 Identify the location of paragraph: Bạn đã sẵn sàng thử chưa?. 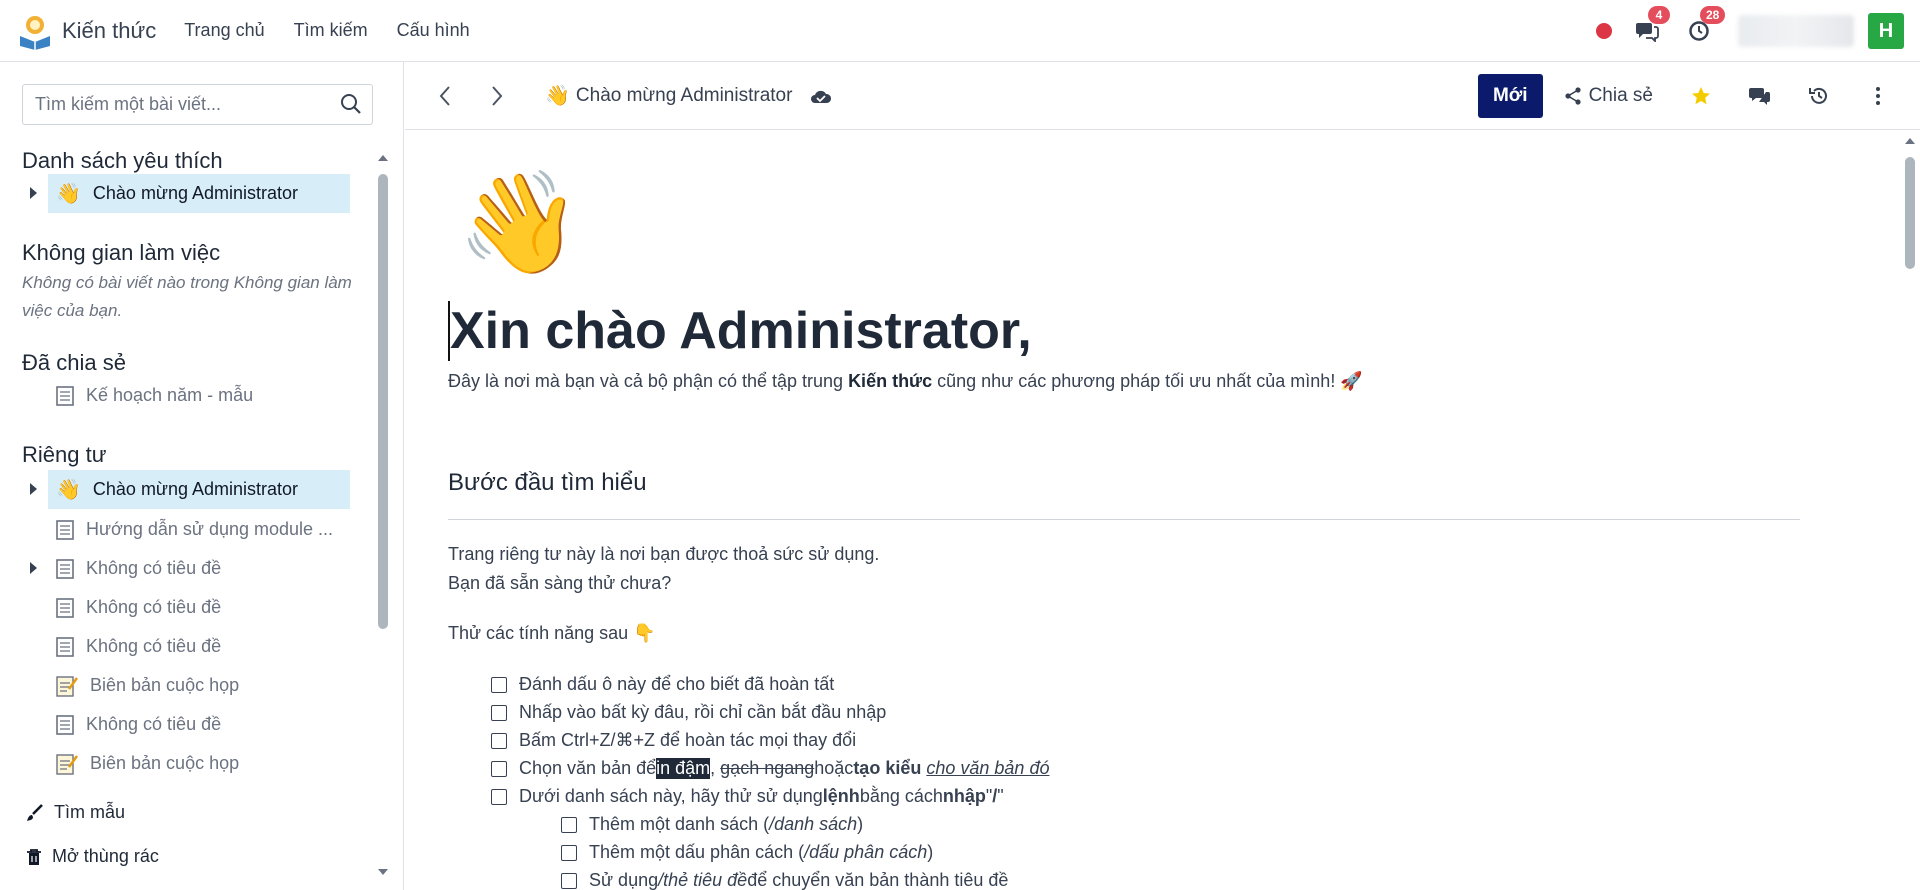
(559, 583).